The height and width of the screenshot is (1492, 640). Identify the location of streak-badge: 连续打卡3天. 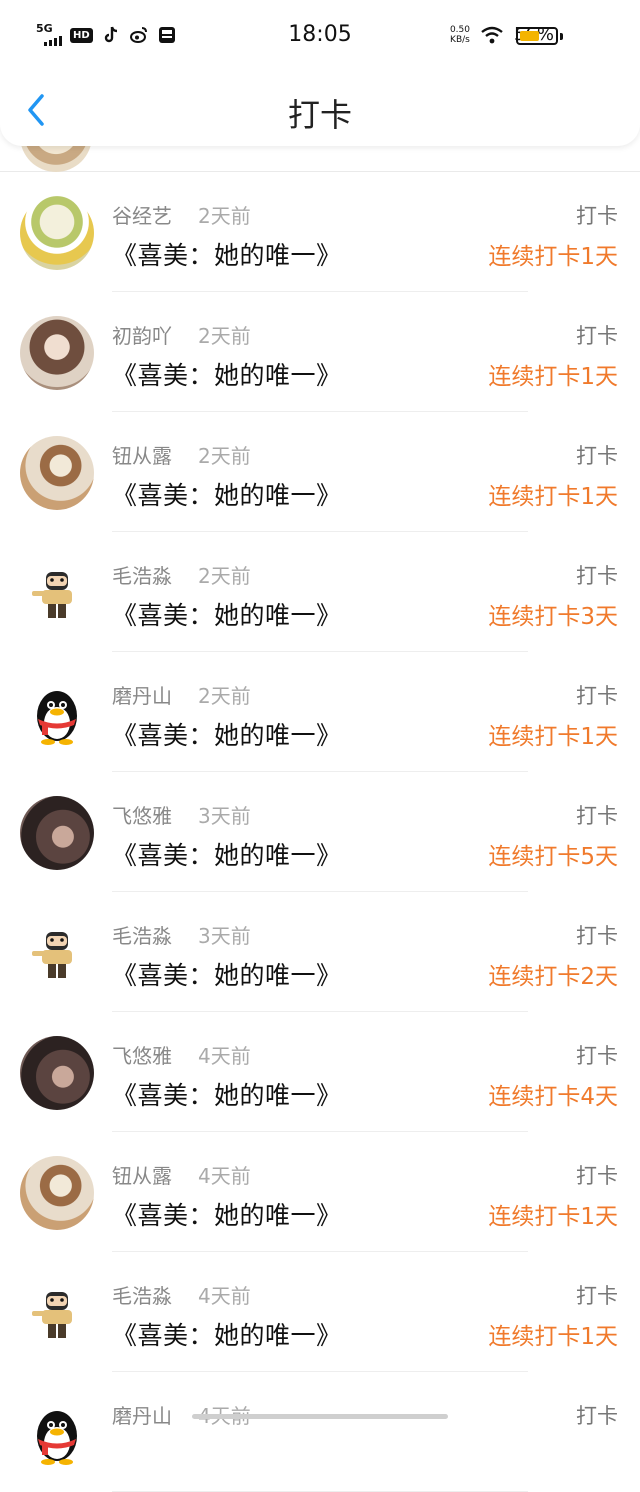
(553, 617).